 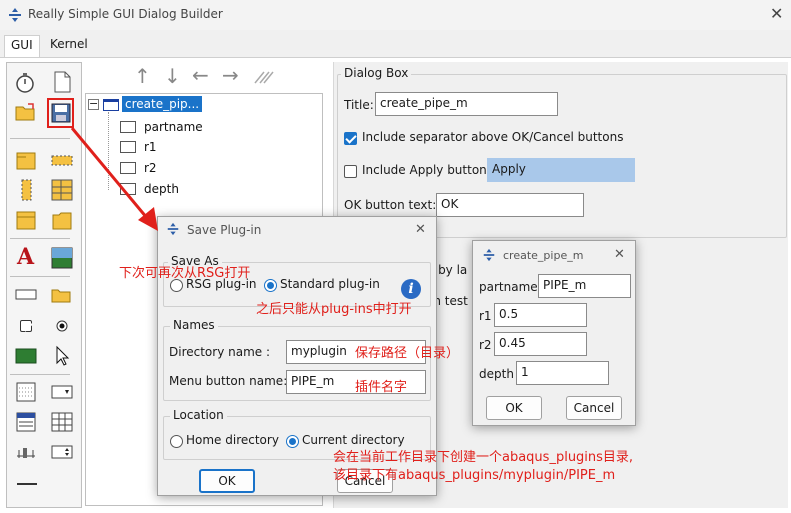 What do you see at coordinates (562, 373) in the screenshot?
I see `depth-input: 1` at bounding box center [562, 373].